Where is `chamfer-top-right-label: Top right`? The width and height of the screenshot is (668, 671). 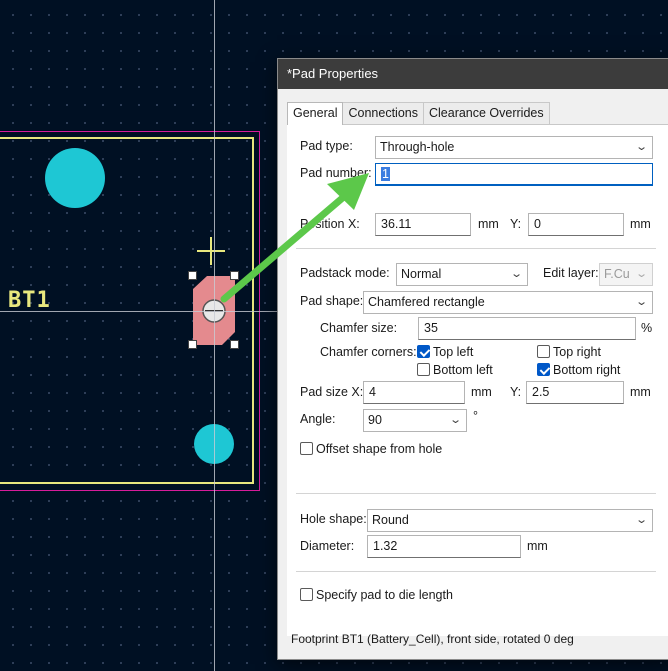
chamfer-top-right-label: Top right is located at coordinates (577, 352).